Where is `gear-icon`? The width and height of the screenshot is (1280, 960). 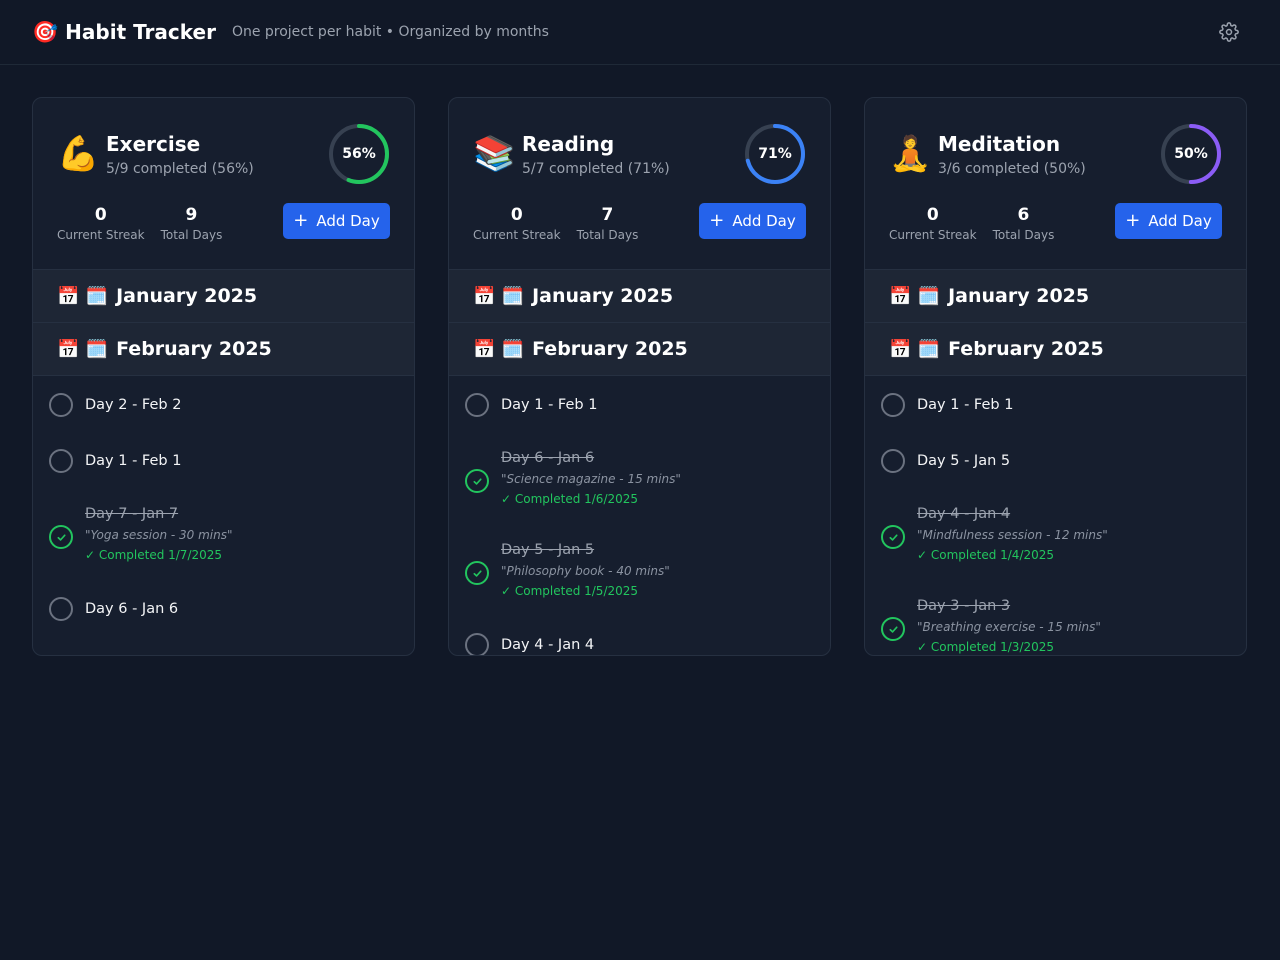
gear-icon is located at coordinates (1229, 32).